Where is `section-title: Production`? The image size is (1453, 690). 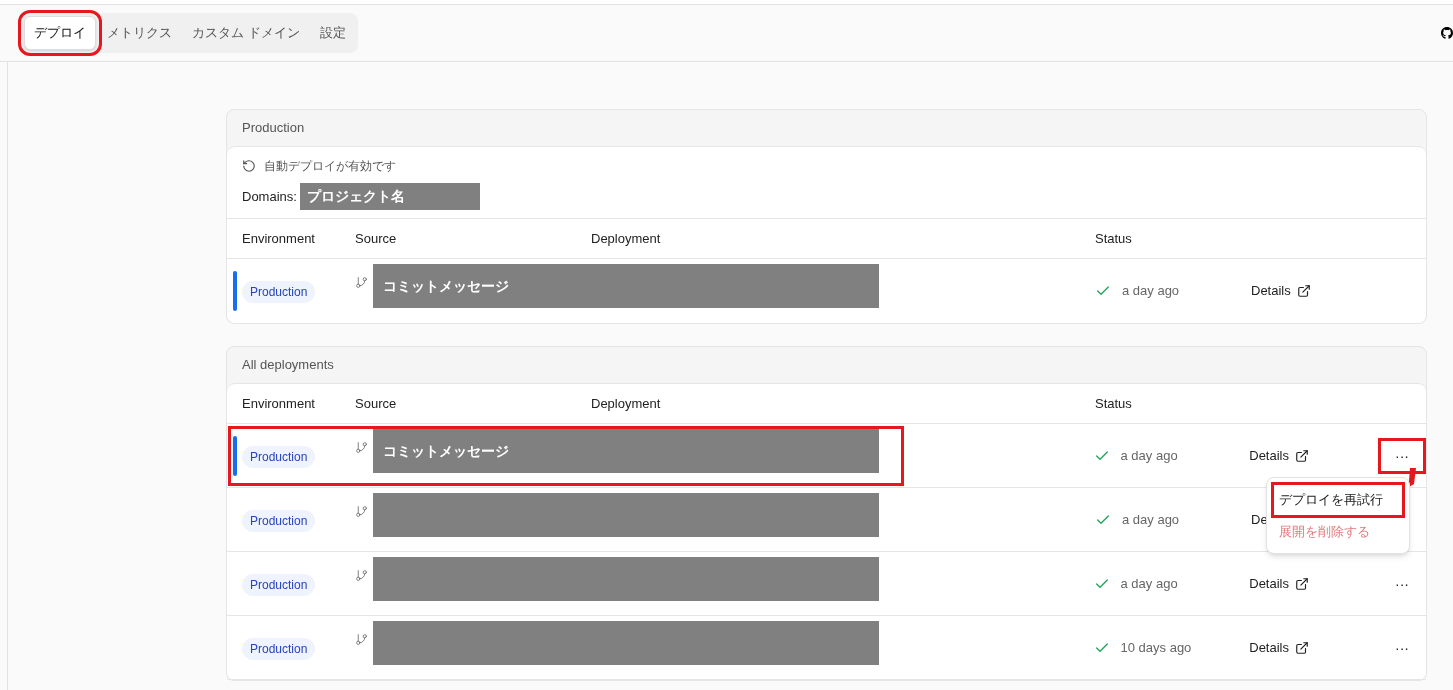
section-title: Production is located at coordinates (273, 128).